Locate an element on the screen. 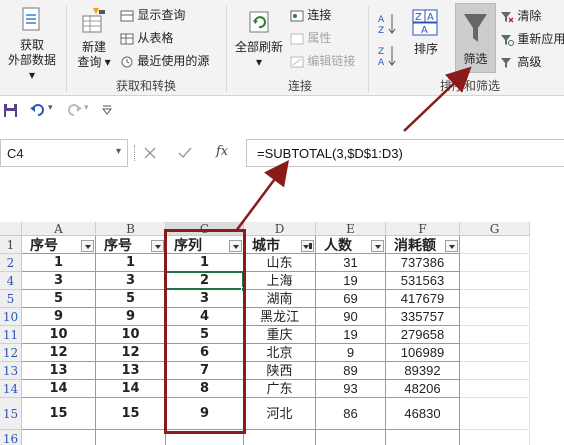  table-header-cell: 序列 is located at coordinates (205, 245).